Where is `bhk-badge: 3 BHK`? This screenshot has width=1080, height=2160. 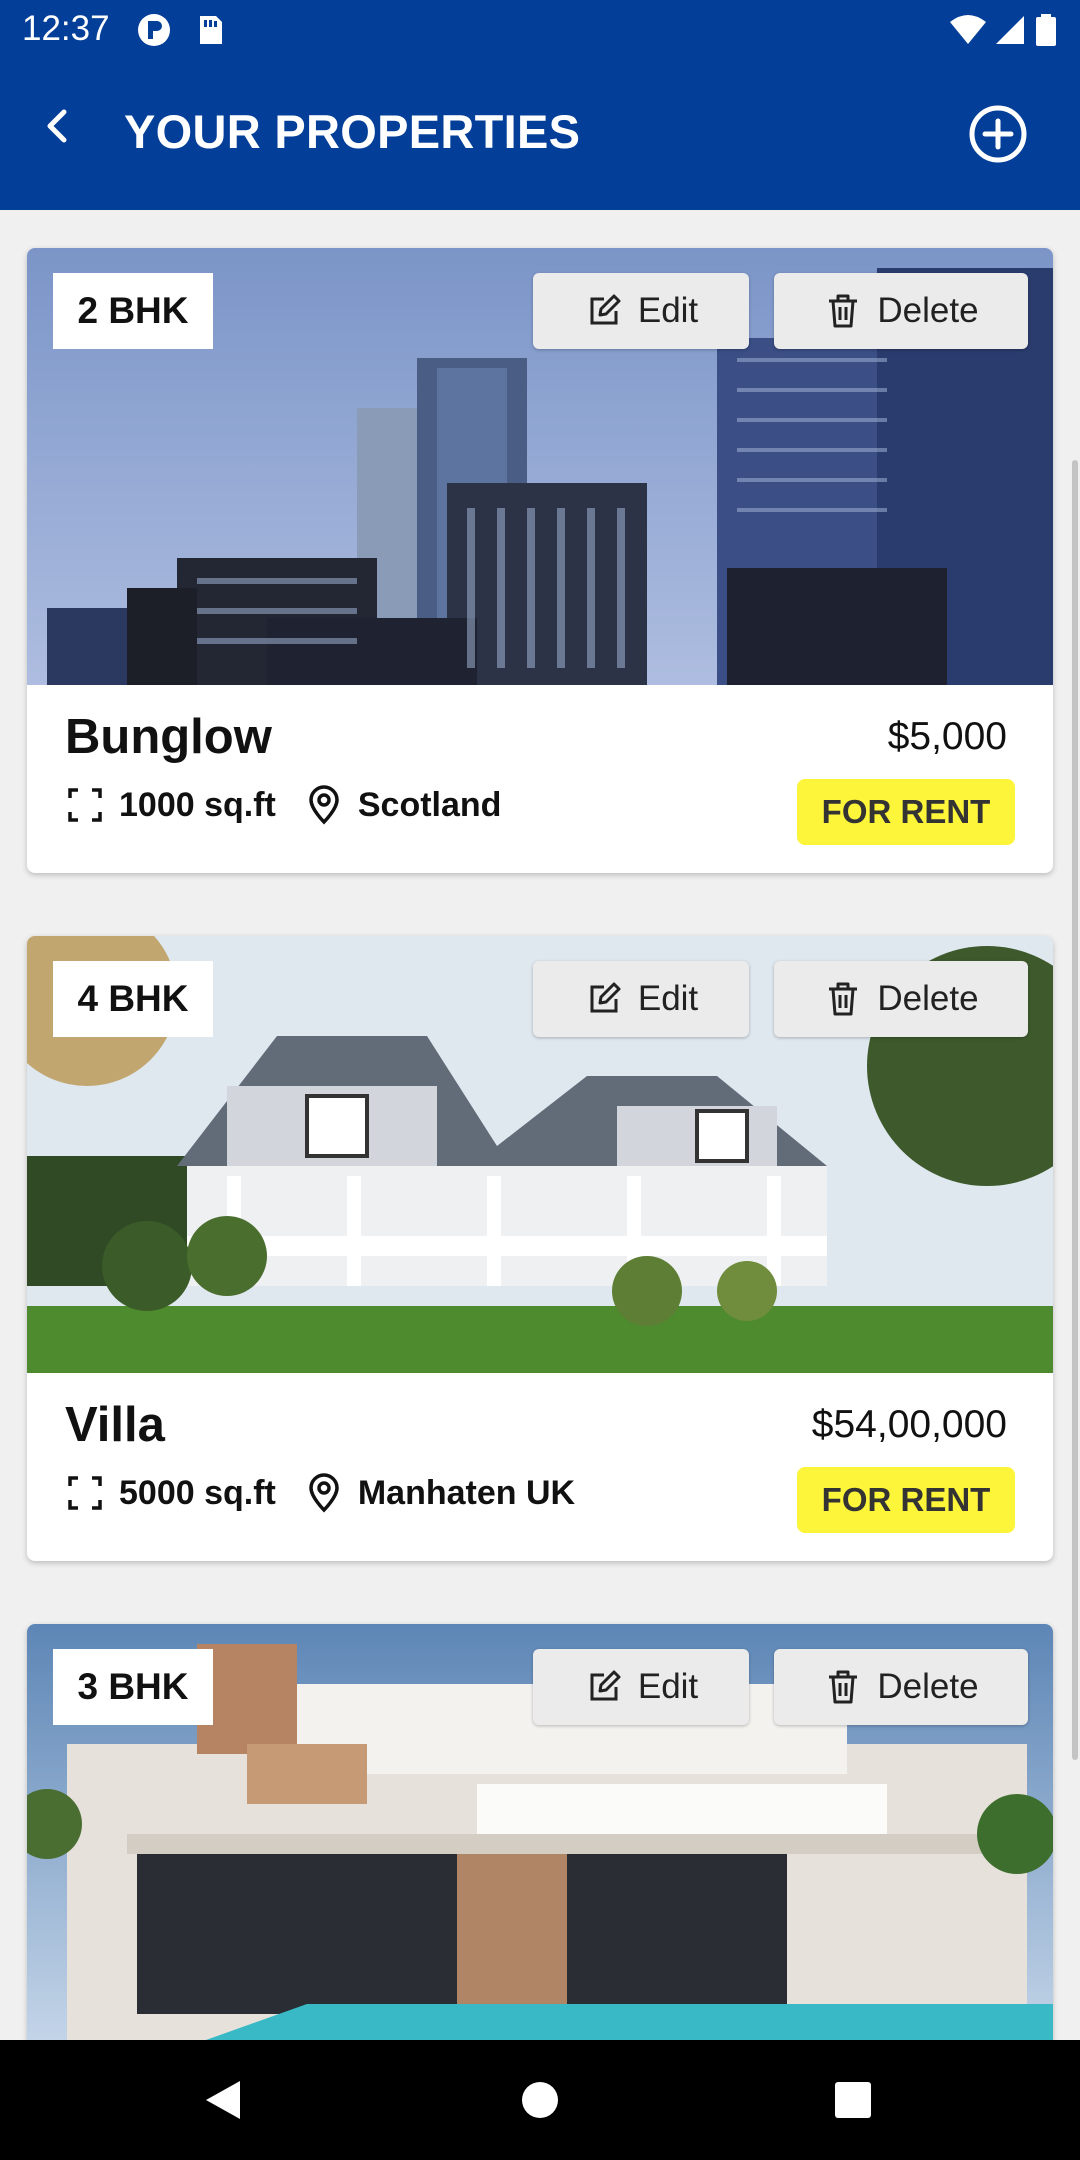
bhk-badge: 3 BHK is located at coordinates (133, 1687).